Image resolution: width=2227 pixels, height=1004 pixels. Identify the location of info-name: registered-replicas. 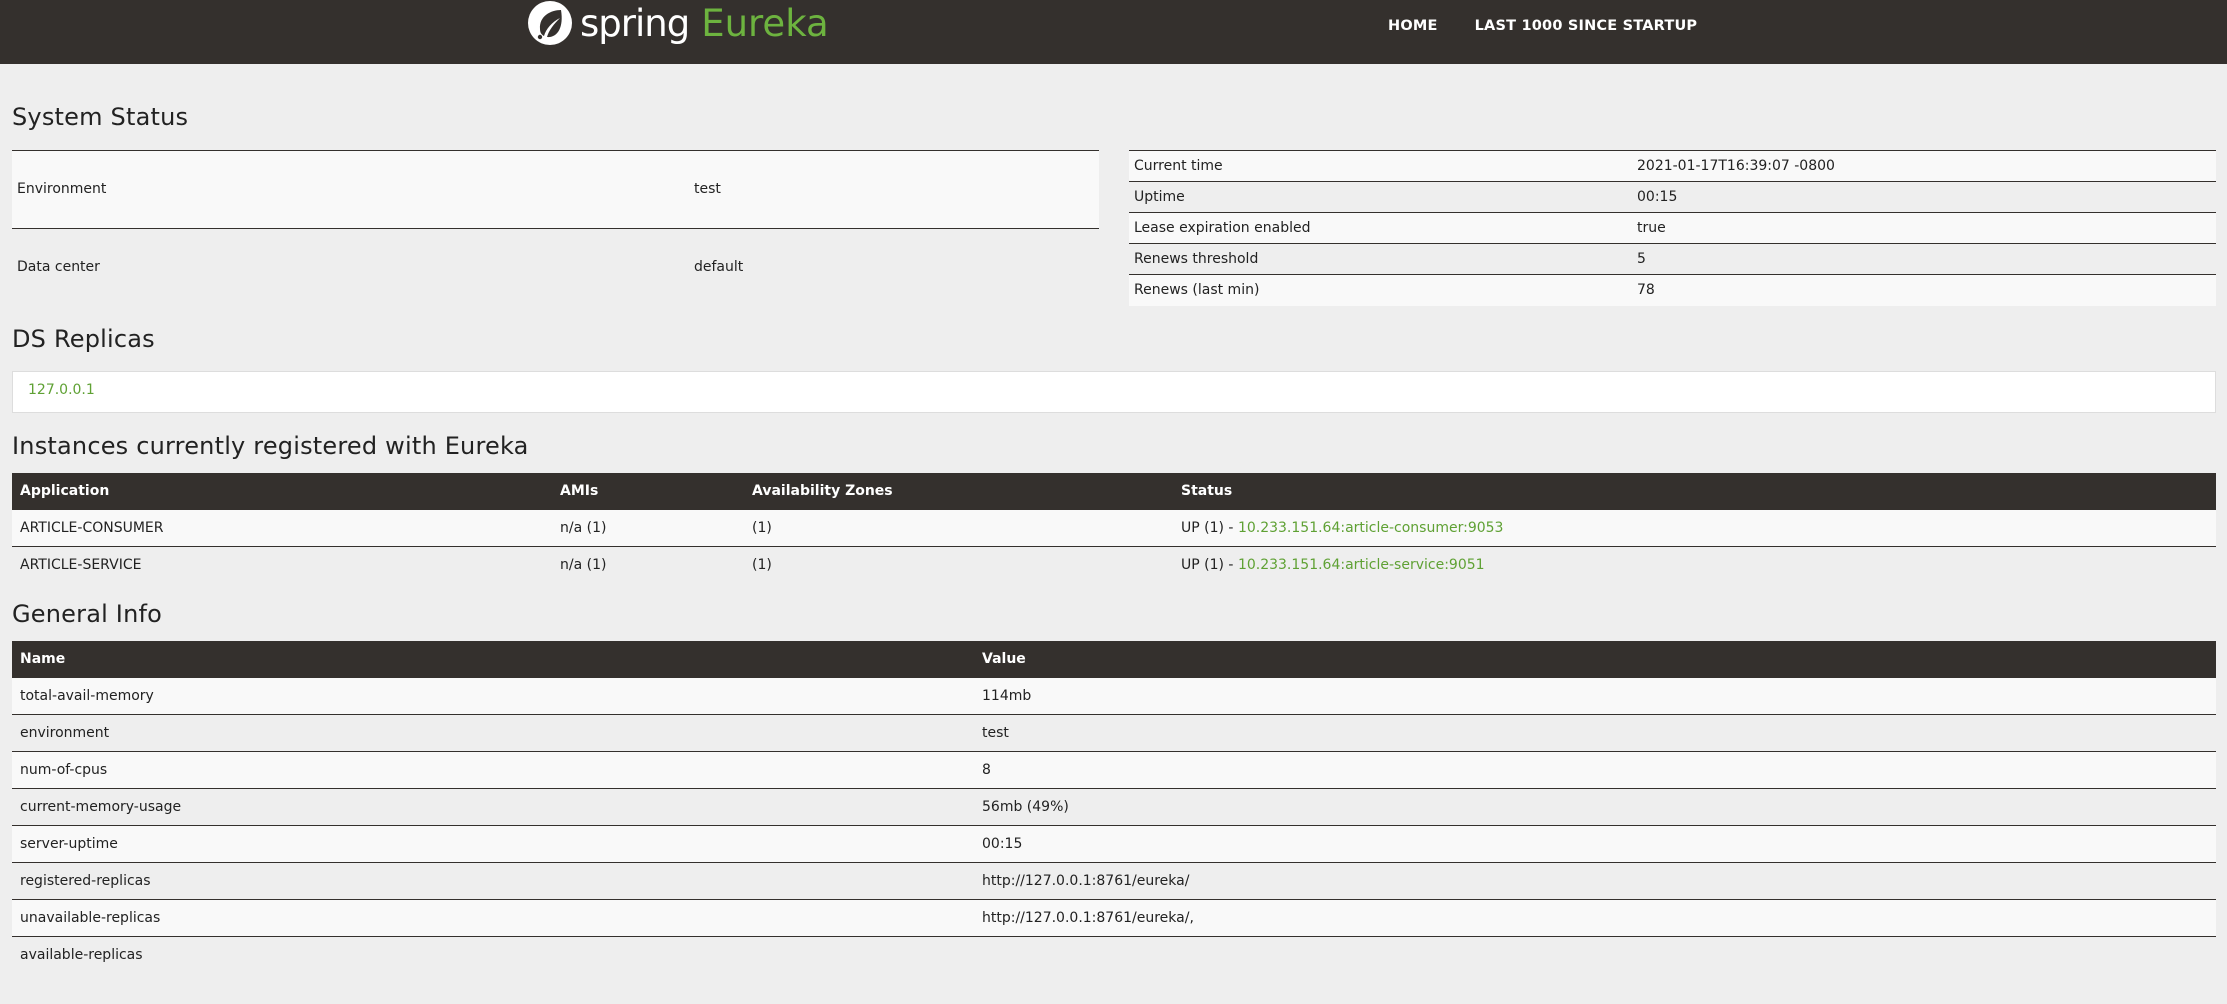
(493, 881).